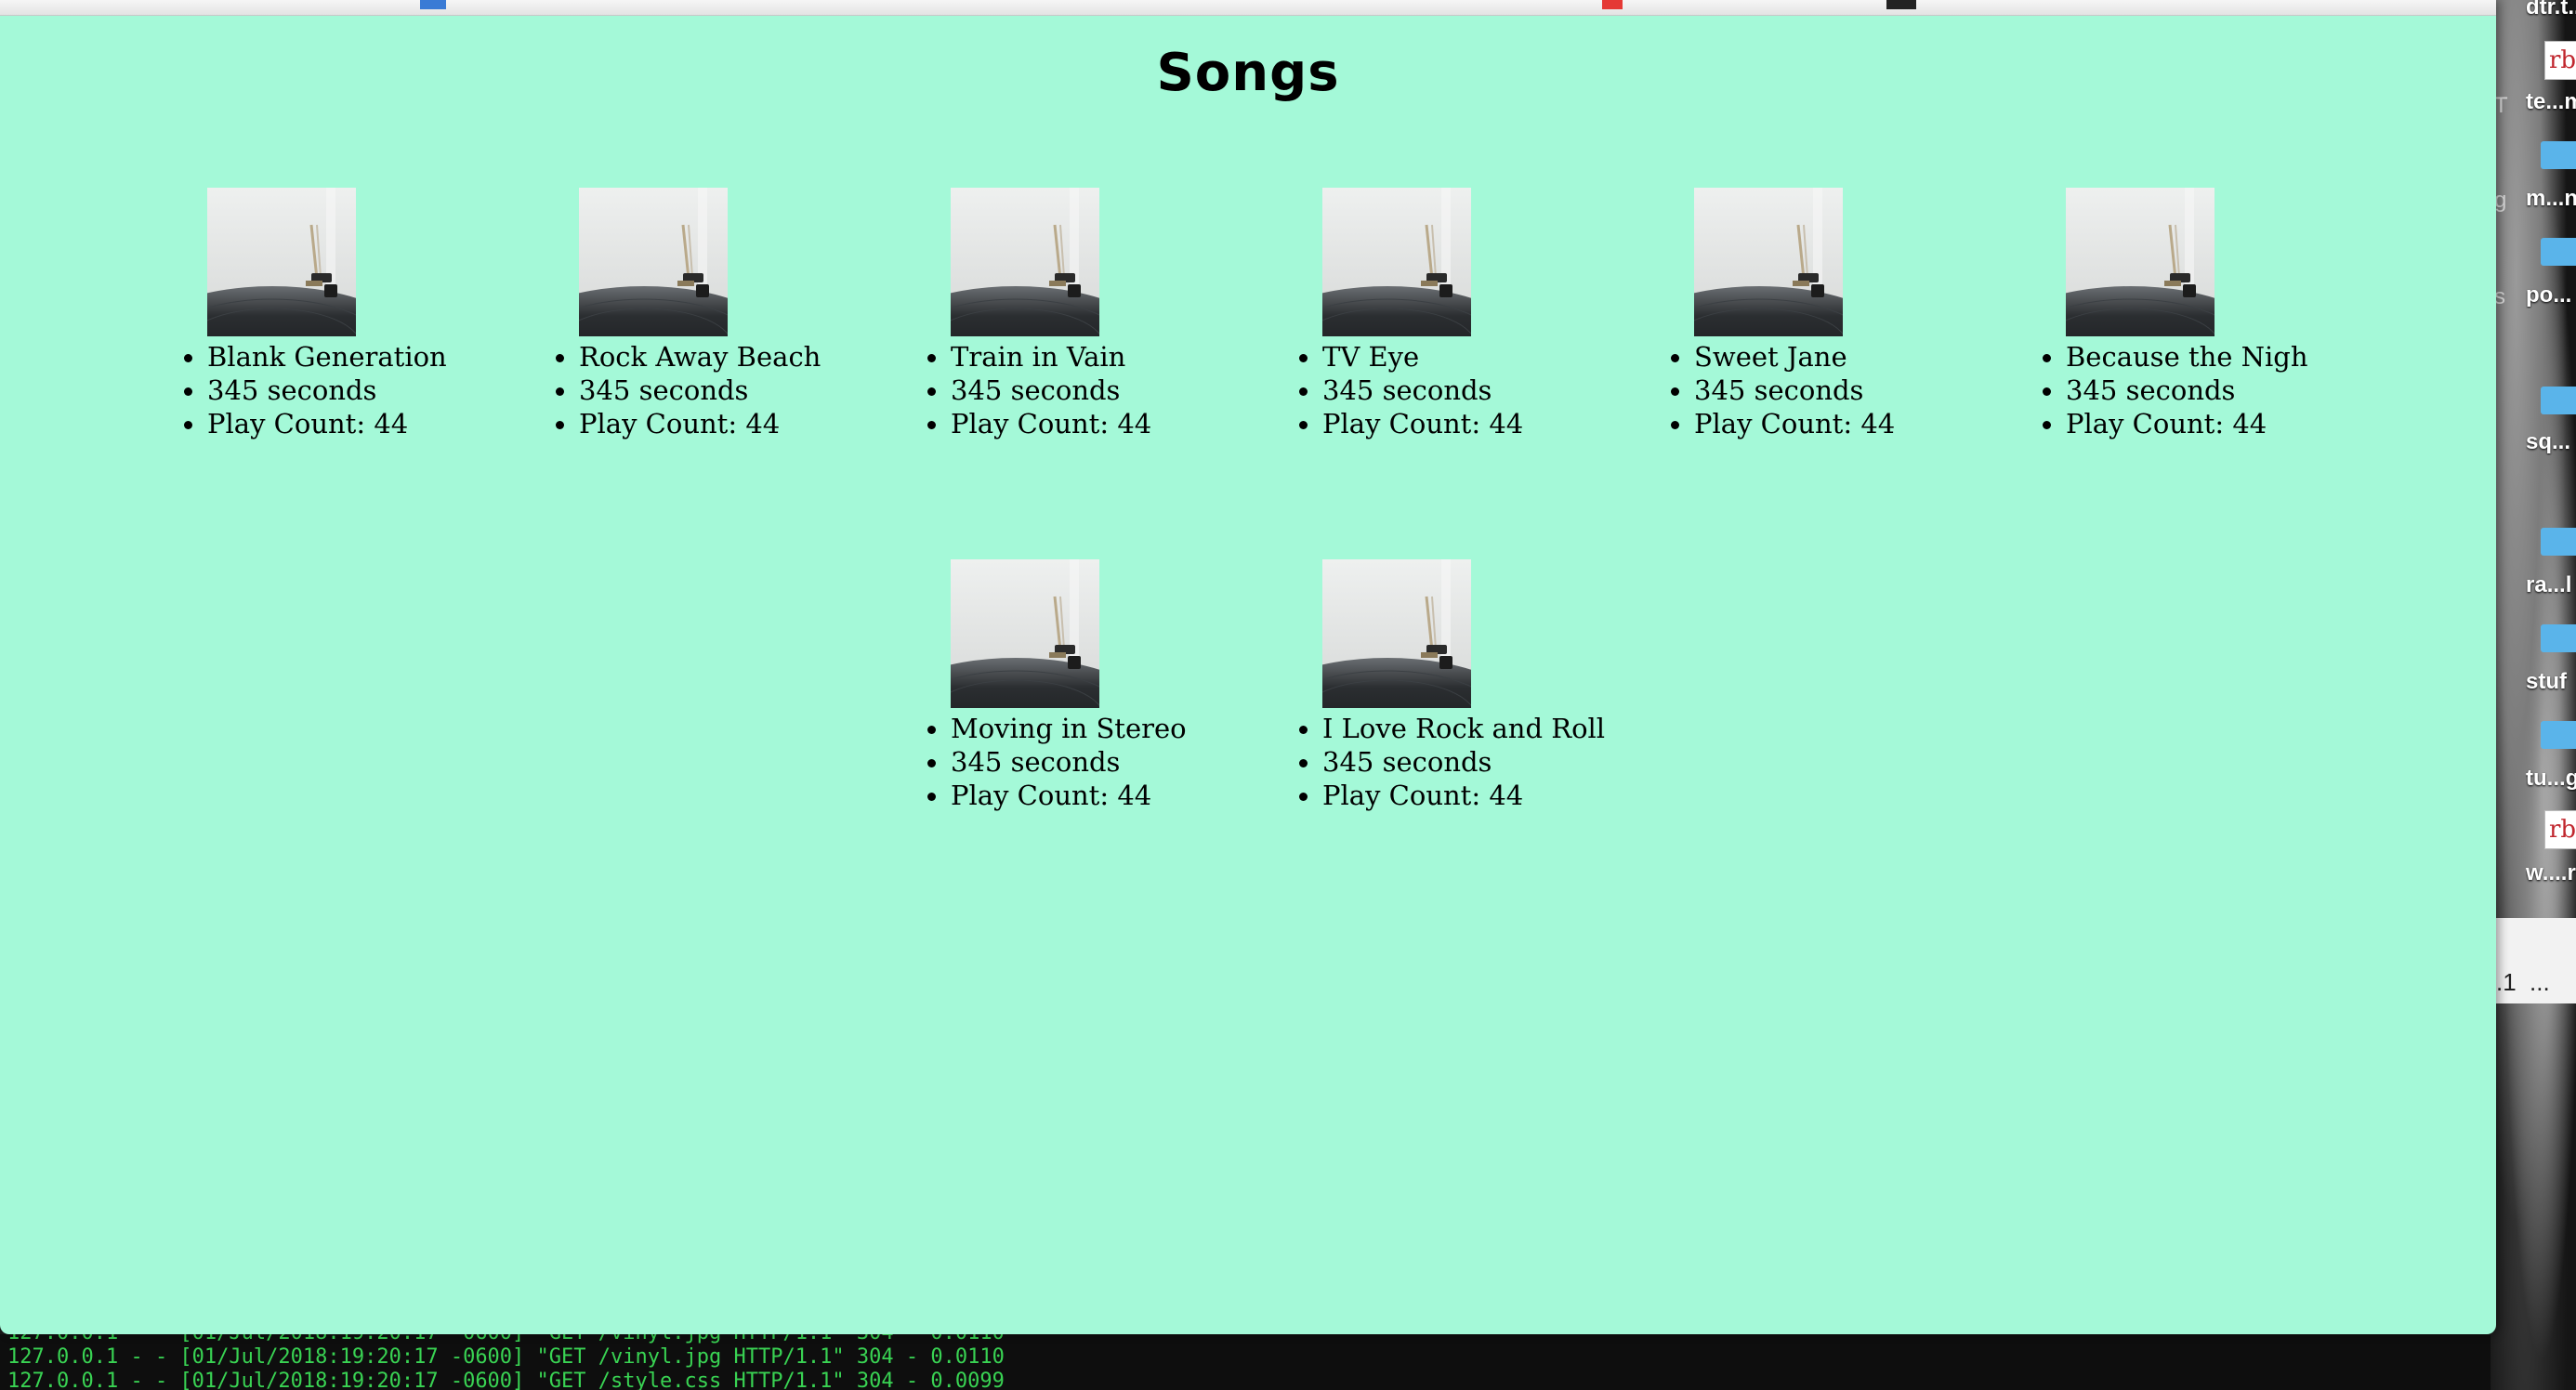 Image resolution: width=2576 pixels, height=1390 pixels. I want to click on desktop-item-label: ra...l, so click(2551, 585).